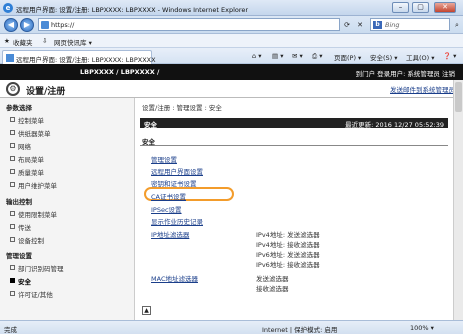 This screenshot has height=334, width=463. I want to click on sidebar-item-control-menu: 控制菜单, so click(27, 120).